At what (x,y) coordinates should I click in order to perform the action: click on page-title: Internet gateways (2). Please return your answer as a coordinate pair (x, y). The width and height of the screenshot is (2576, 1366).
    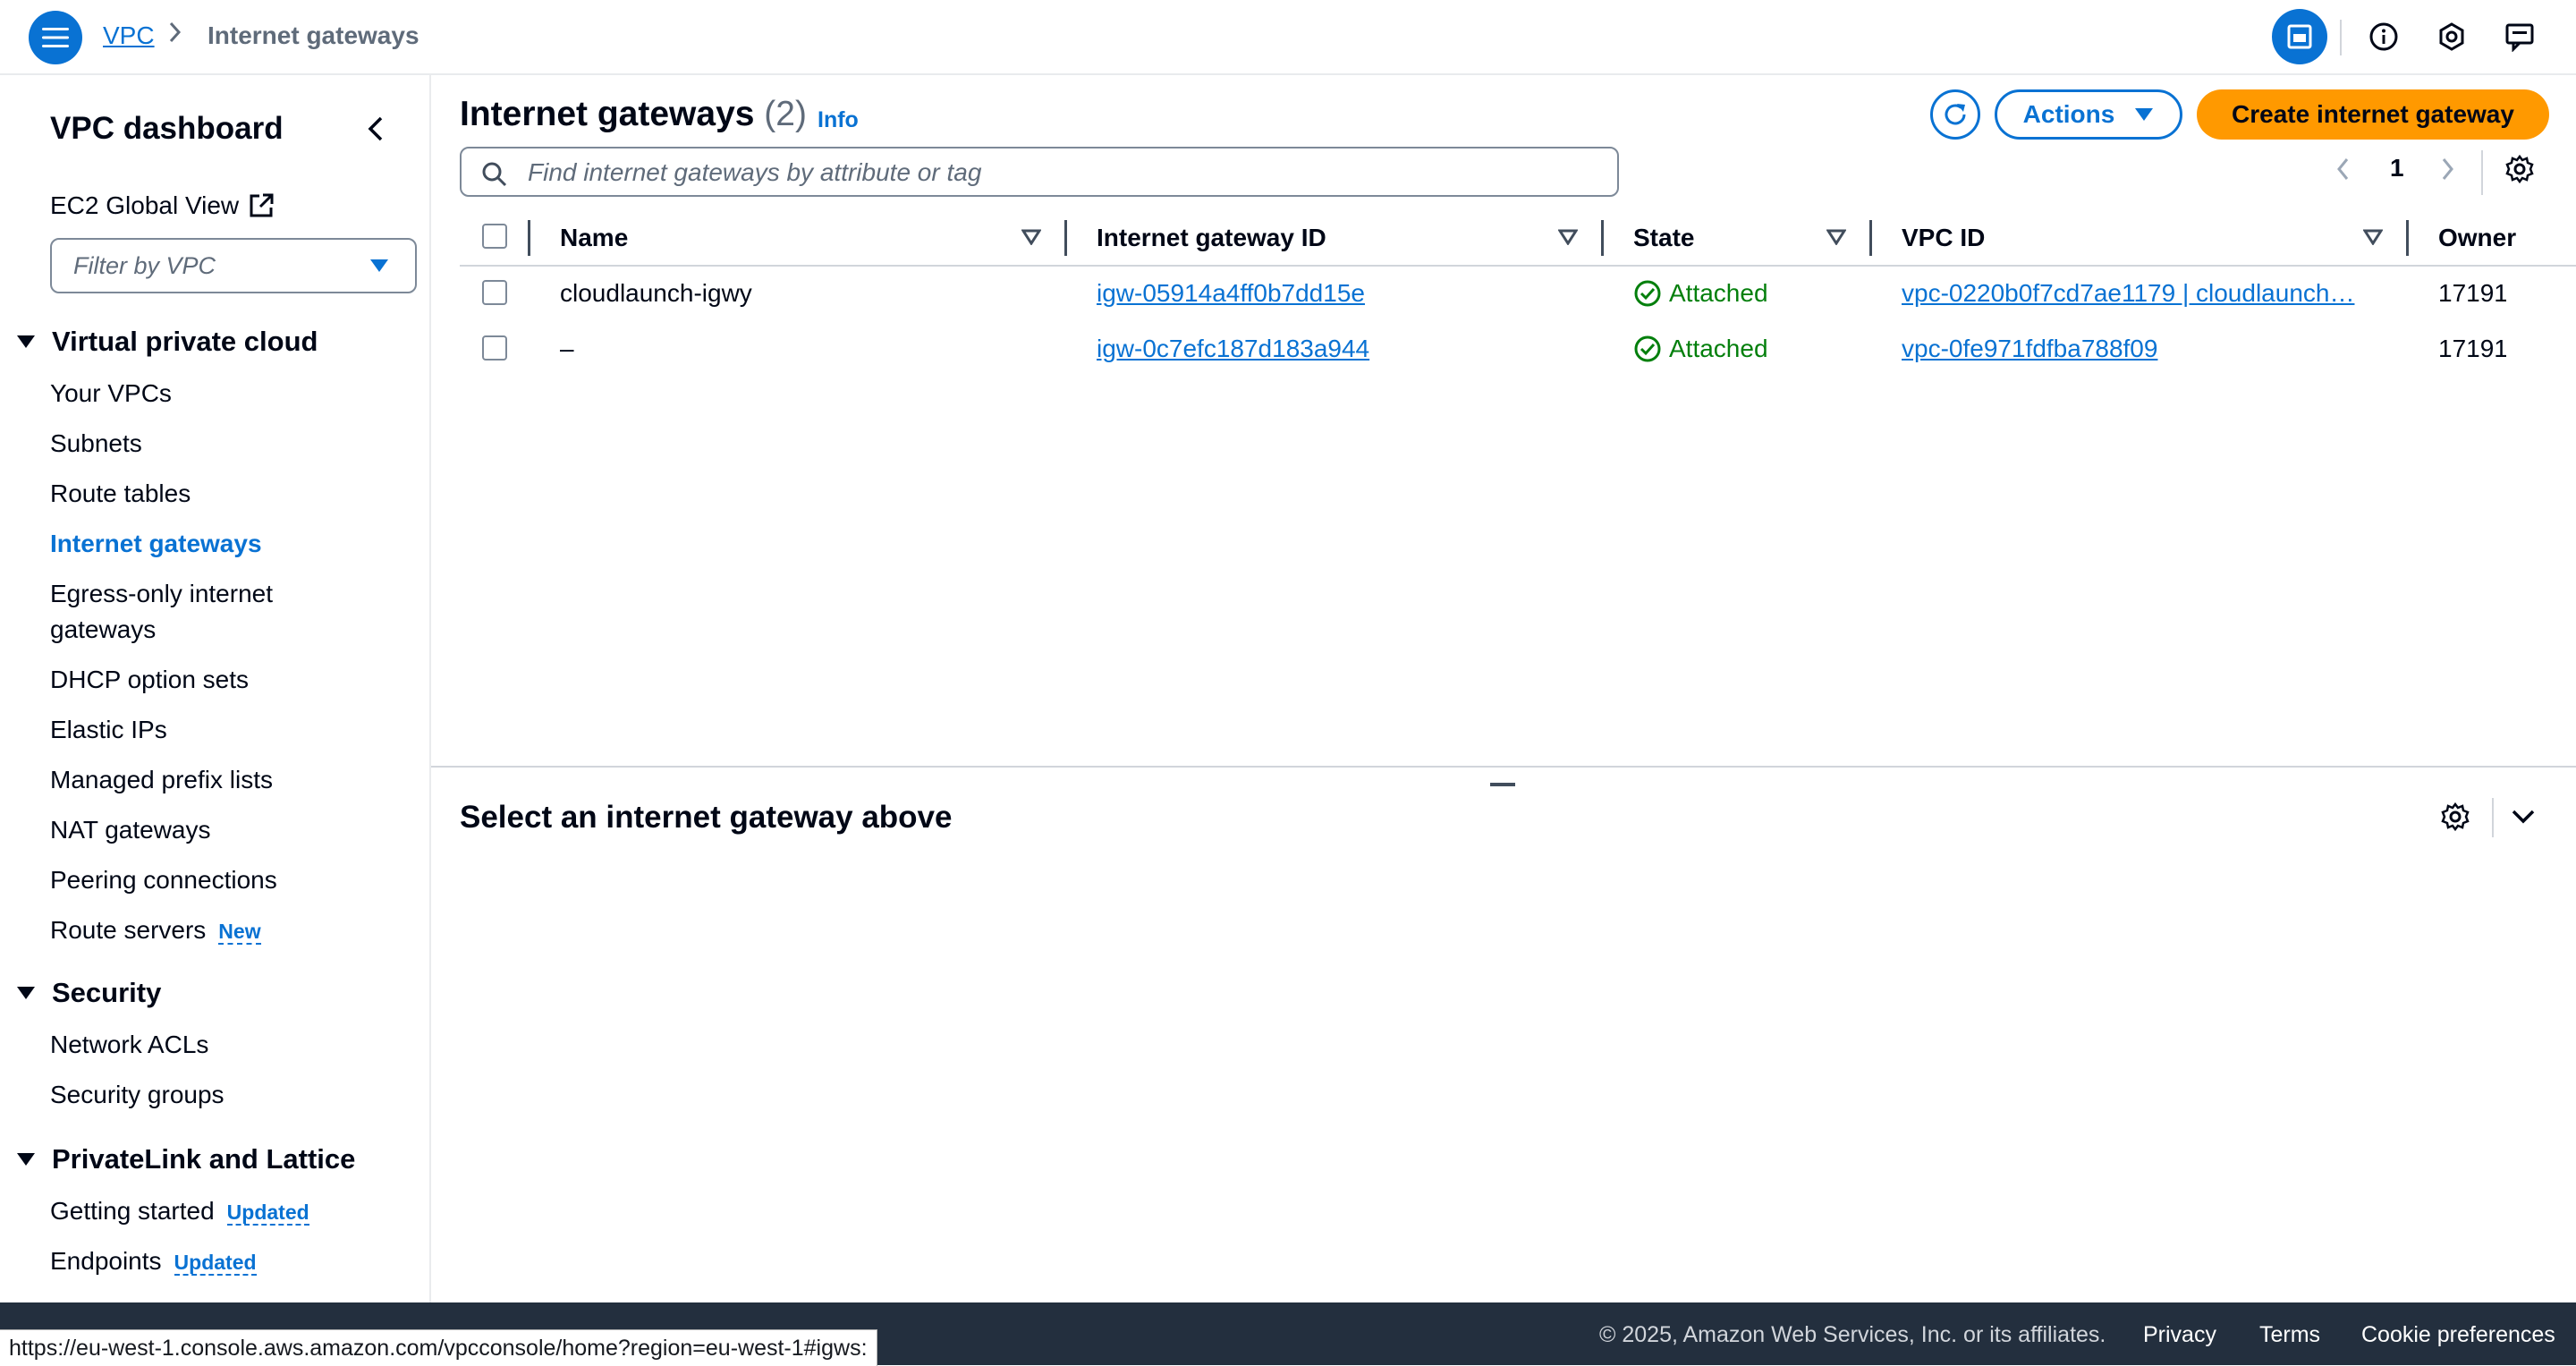
    Looking at the image, I should click on (633, 114).